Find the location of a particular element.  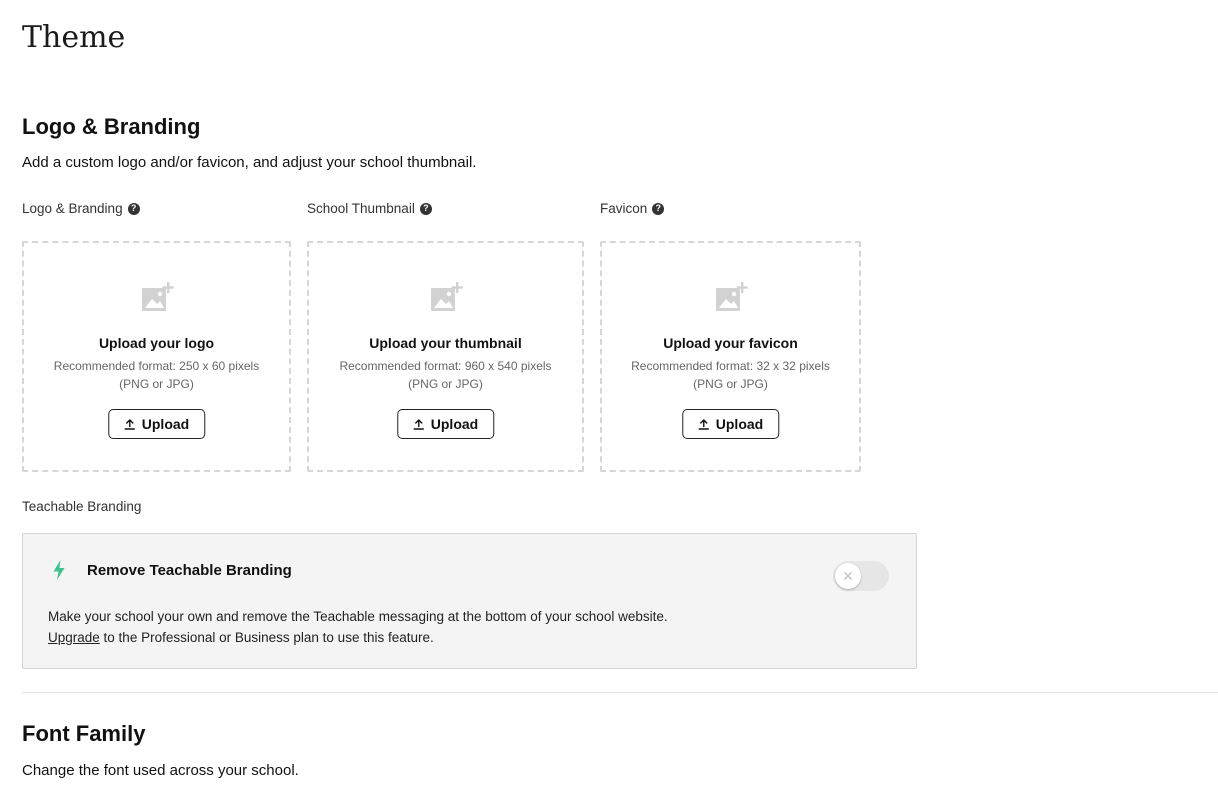

upload-thumbnail-button-label: Upload is located at coordinates (454, 424).